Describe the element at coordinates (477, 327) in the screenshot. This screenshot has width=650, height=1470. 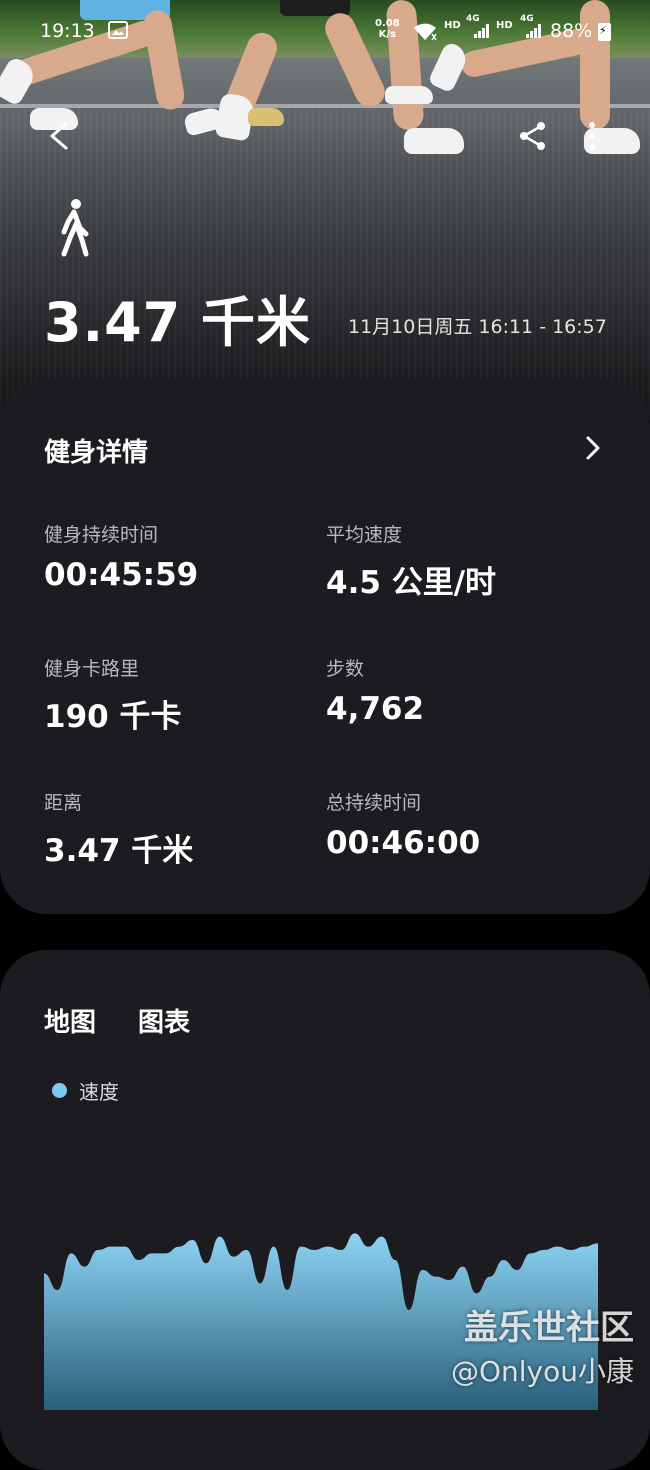
I see `workout-date-range: 11月10日周五 16:11 - 16:57` at that location.